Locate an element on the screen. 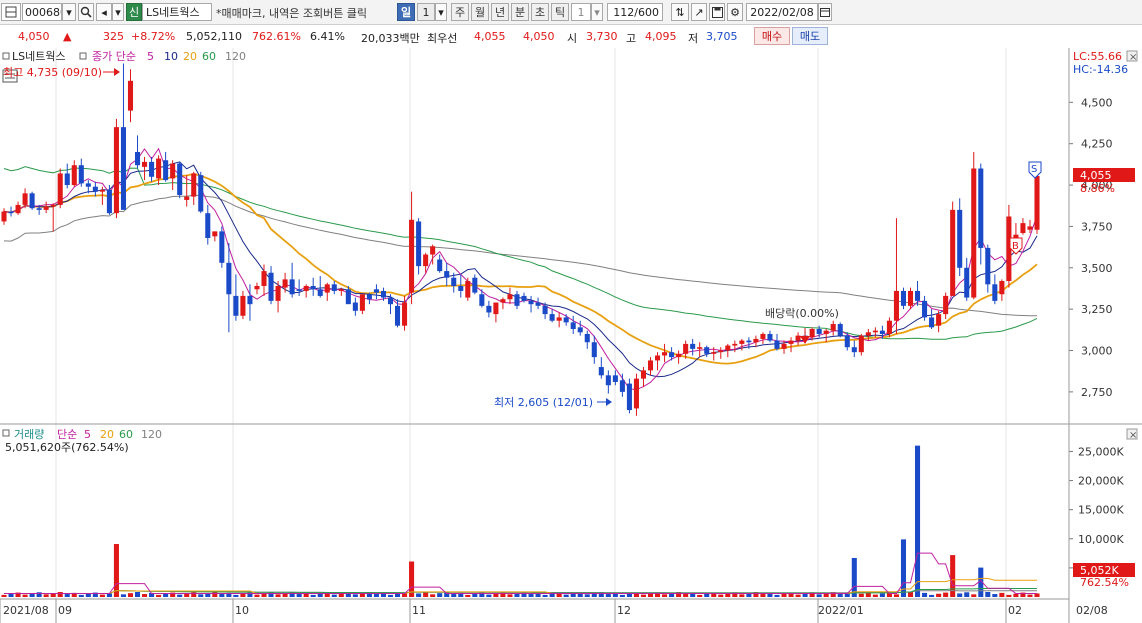 The width and height of the screenshot is (1142, 623). date-field: 2022/02/08 is located at coordinates (782, 12).